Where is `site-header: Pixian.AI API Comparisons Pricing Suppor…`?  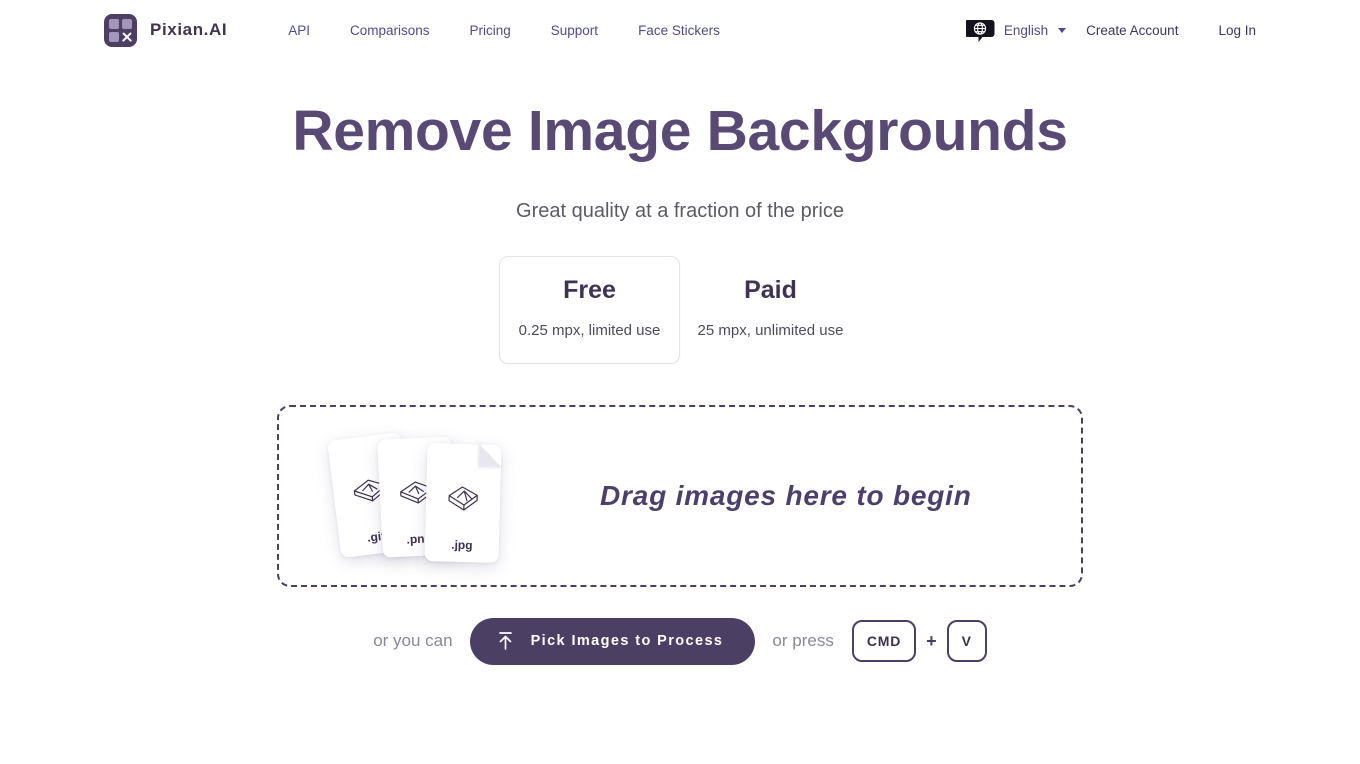 site-header: Pixian.AI API Comparisons Pricing Suppor… is located at coordinates (680, 30).